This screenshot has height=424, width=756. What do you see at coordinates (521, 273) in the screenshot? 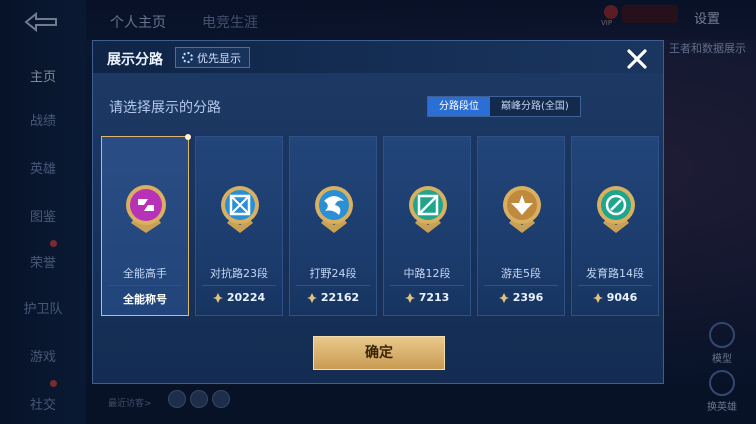
I see `lane-name: 游走5段` at bounding box center [521, 273].